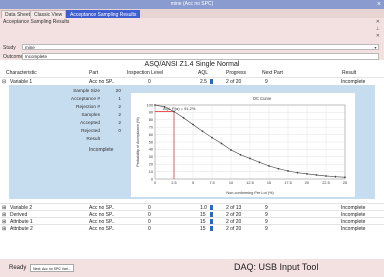 This screenshot has height=277, width=384. What do you see at coordinates (262, 98) in the screenshot?
I see `chart-title: OC Curve` at bounding box center [262, 98].